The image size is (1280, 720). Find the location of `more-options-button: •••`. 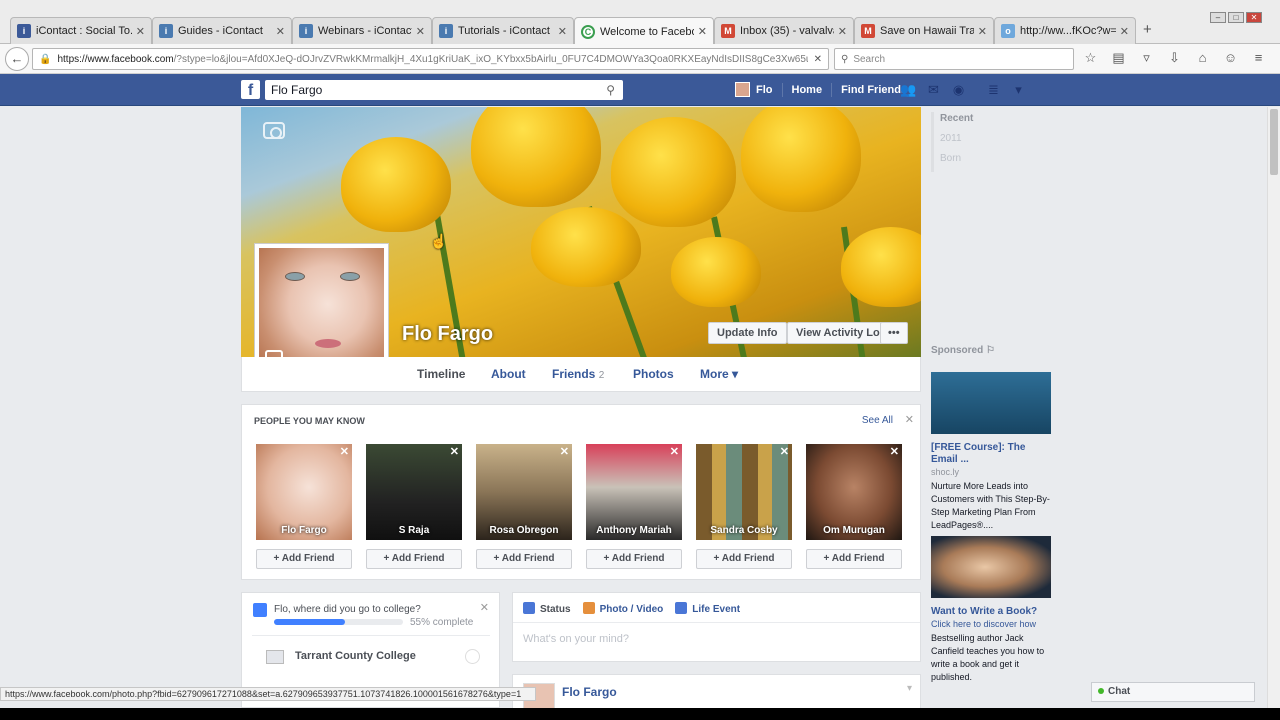

more-options-button: ••• is located at coordinates (894, 333).